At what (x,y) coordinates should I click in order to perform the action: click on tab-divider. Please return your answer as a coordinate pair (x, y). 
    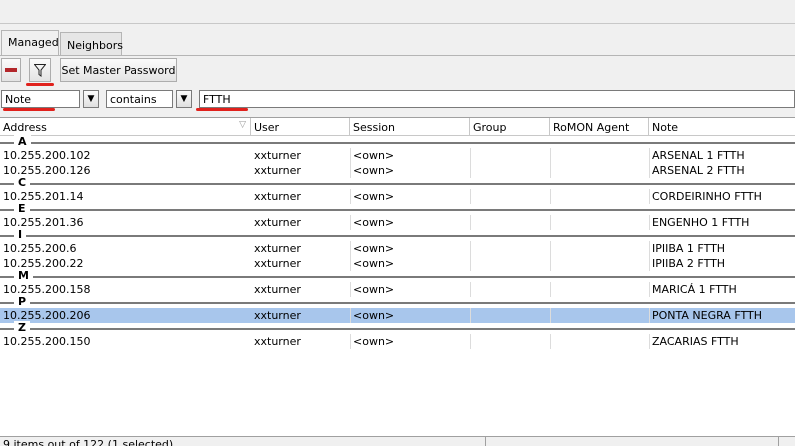
    Looking at the image, I should click on (397, 55).